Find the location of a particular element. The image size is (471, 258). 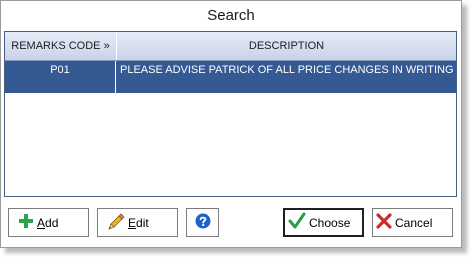

cell-remarks-code: P01 is located at coordinates (60, 77).